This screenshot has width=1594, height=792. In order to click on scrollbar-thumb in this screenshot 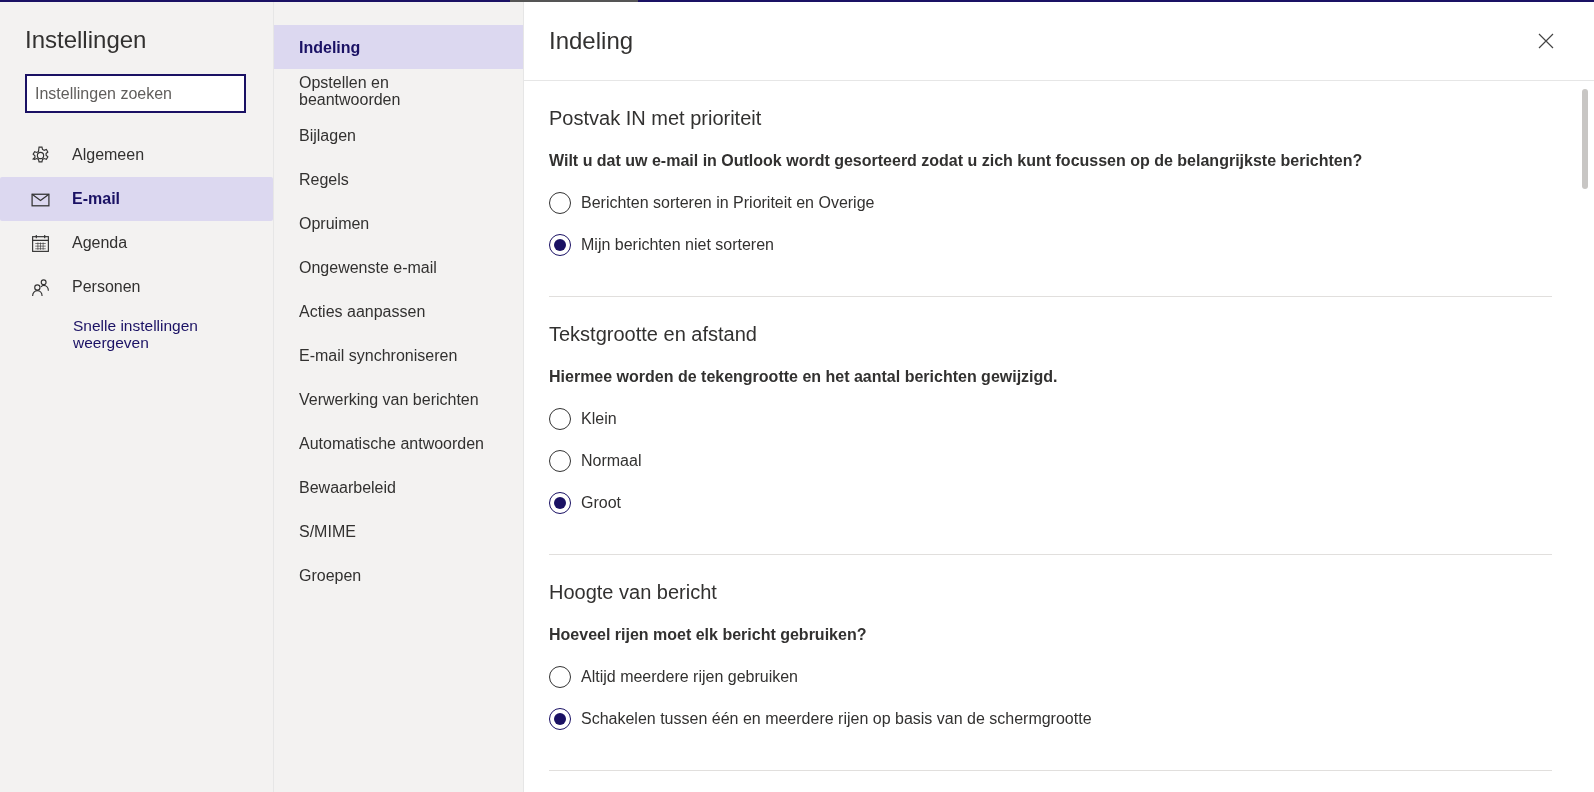, I will do `click(1585, 139)`.